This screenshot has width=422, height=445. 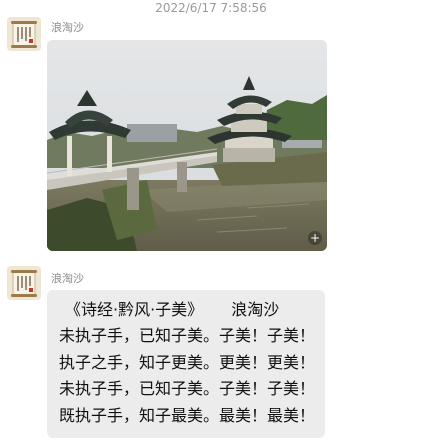 I want to click on message-timestamp: 2022/6/17 7:58:56, so click(x=211, y=8).